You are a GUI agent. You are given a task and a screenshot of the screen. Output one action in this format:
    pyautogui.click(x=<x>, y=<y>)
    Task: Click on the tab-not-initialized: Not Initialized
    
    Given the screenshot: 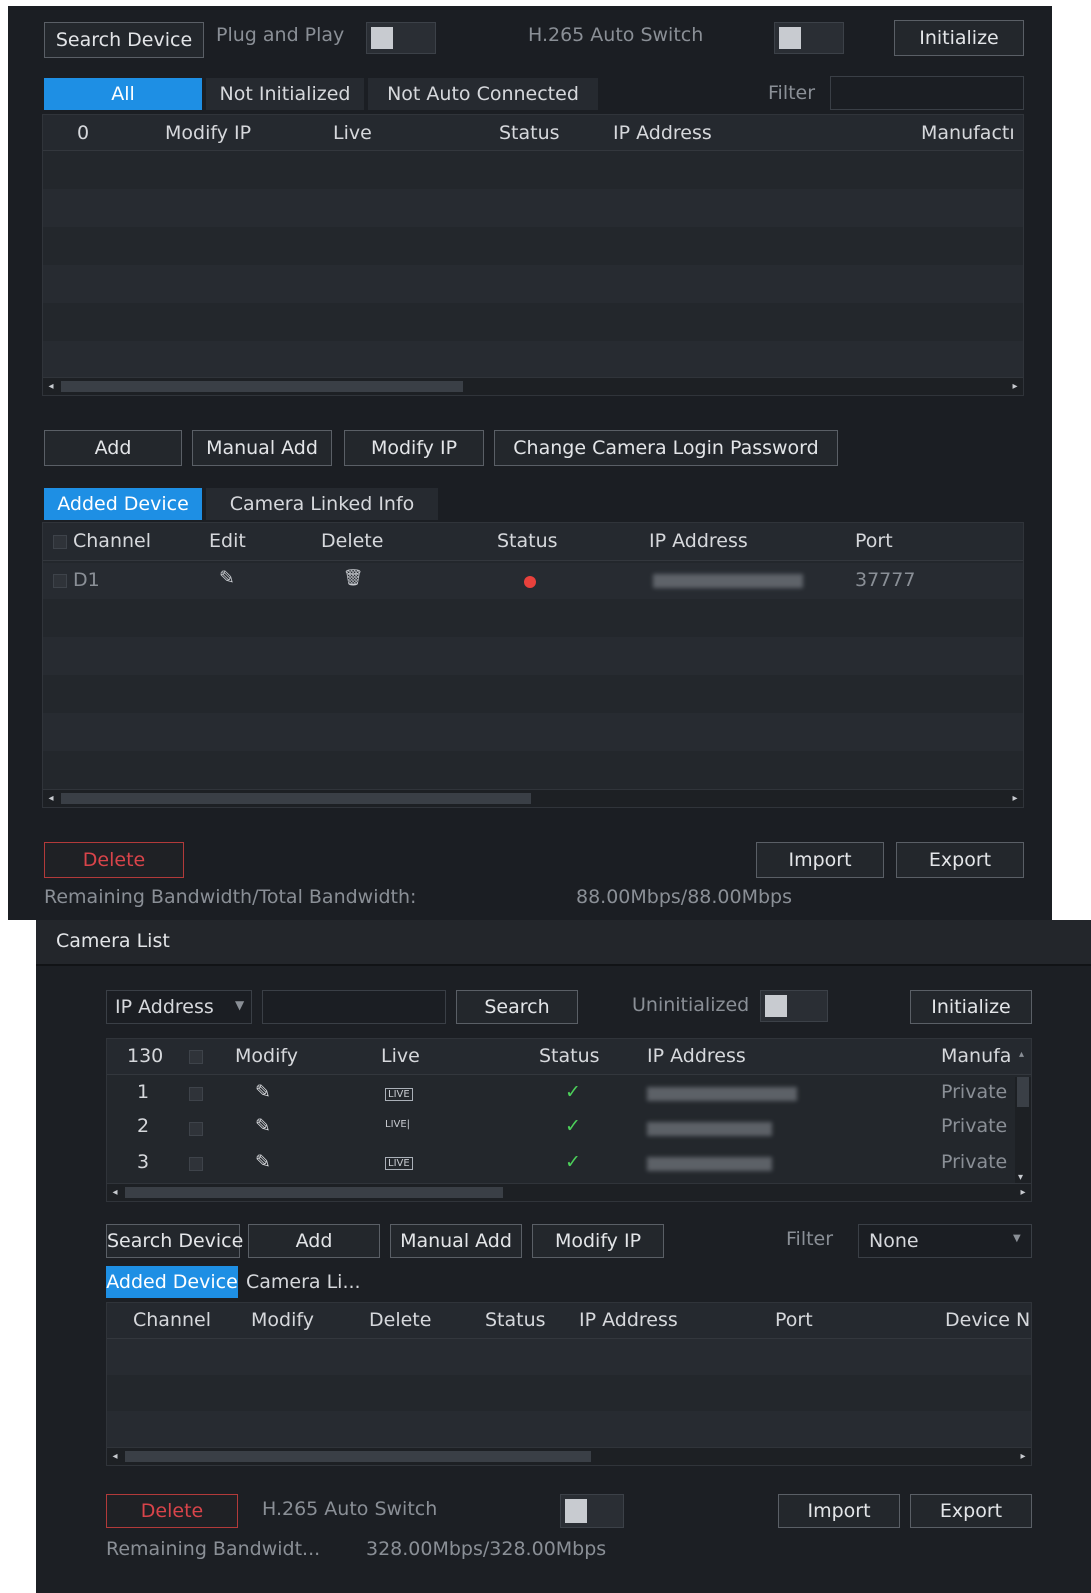 What is the action you would take?
    pyautogui.click(x=285, y=94)
    